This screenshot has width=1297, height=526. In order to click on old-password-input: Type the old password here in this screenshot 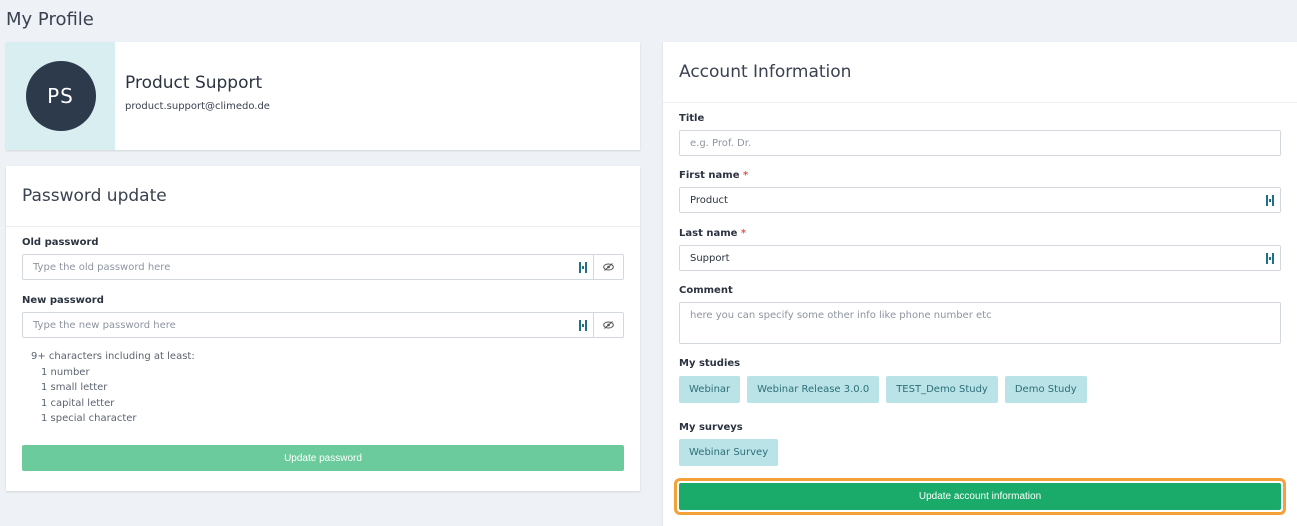, I will do `click(308, 267)`.